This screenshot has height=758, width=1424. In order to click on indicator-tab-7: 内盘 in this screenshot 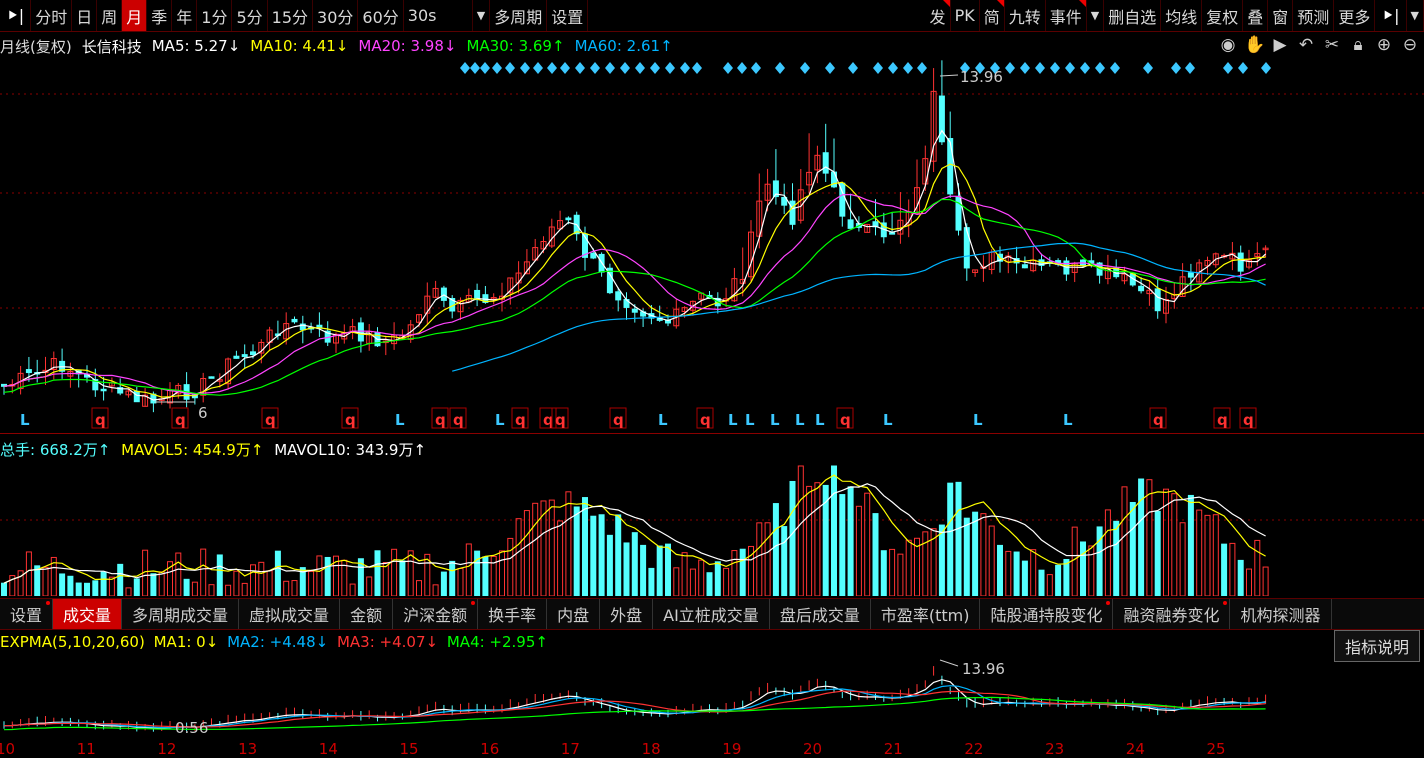, I will do `click(574, 614)`.